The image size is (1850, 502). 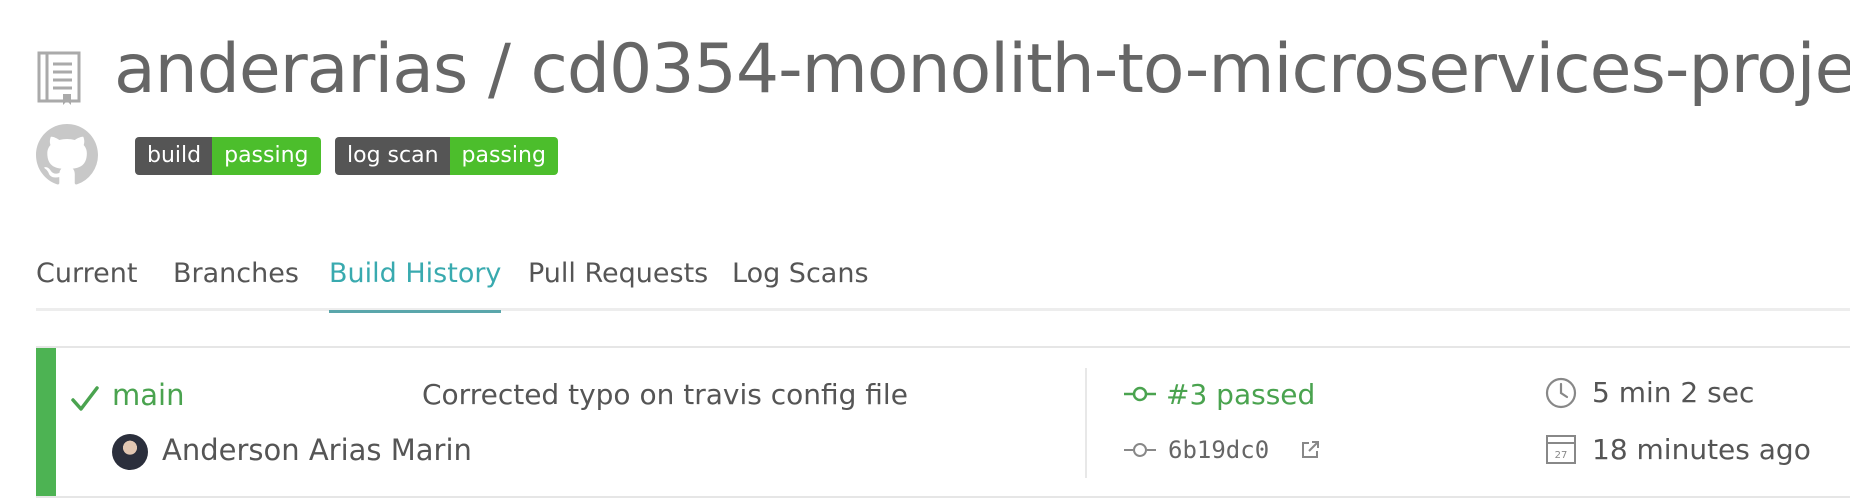 What do you see at coordinates (130, 452) in the screenshot?
I see `avatar` at bounding box center [130, 452].